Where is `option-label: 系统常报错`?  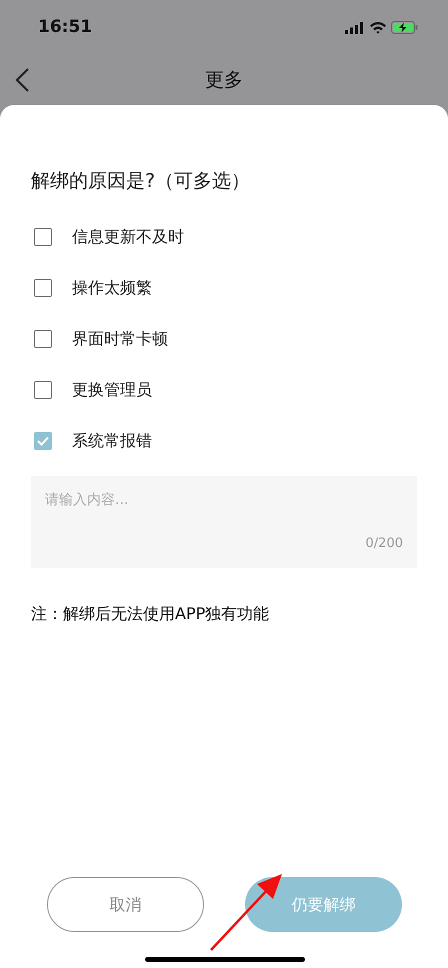 option-label: 系统常报错 is located at coordinates (112, 441).